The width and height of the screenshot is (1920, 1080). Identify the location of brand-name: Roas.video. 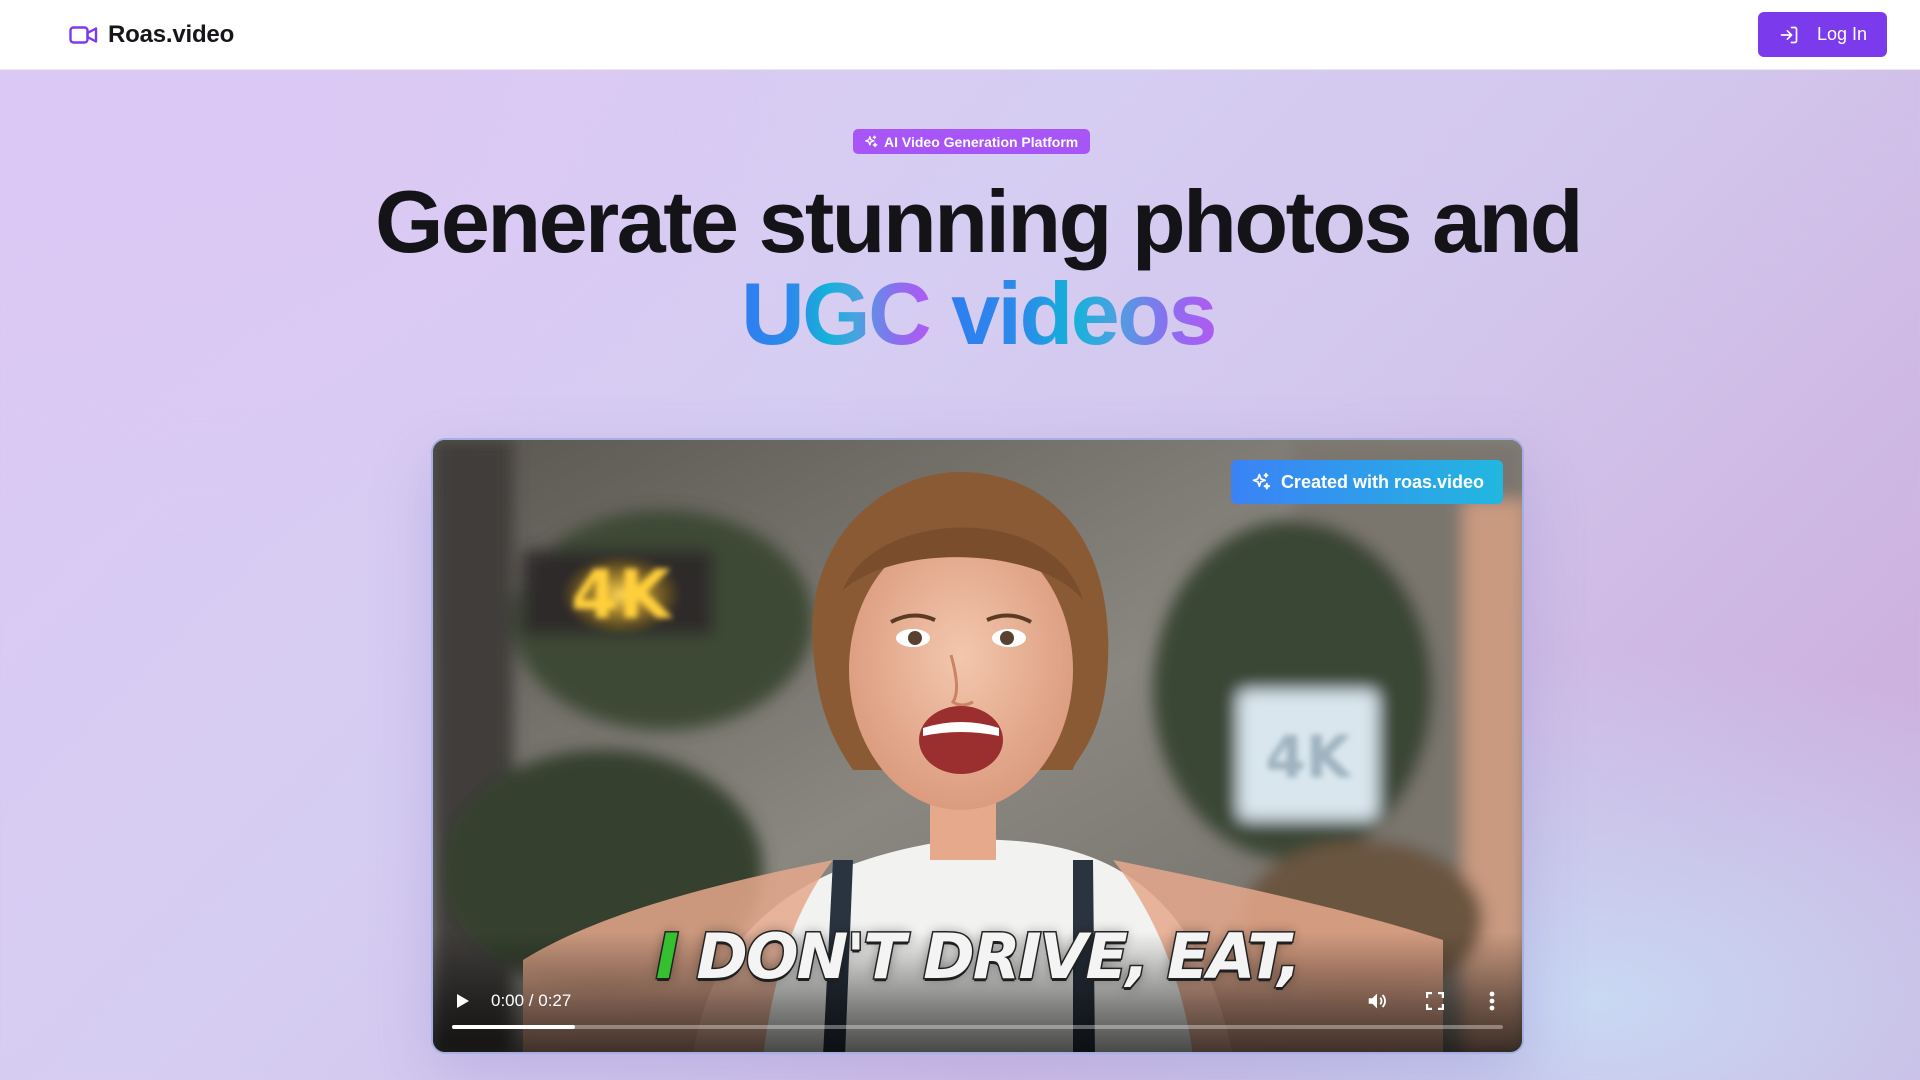
(171, 34).